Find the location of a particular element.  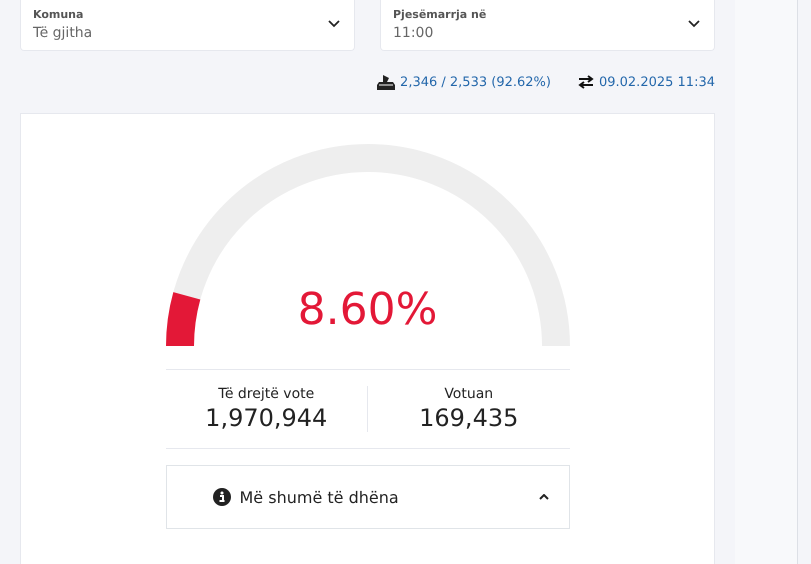

dropdown-label: Pjesëmarrja në is located at coordinates (440, 14).